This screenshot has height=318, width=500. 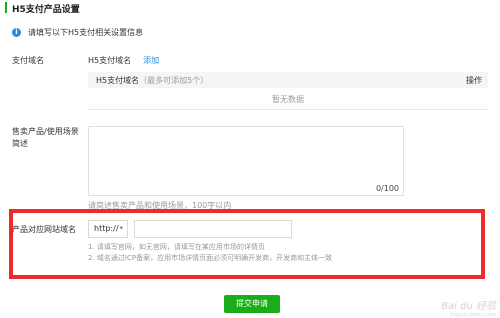 I want to click on submit-button: 提交申请, so click(x=252, y=304).